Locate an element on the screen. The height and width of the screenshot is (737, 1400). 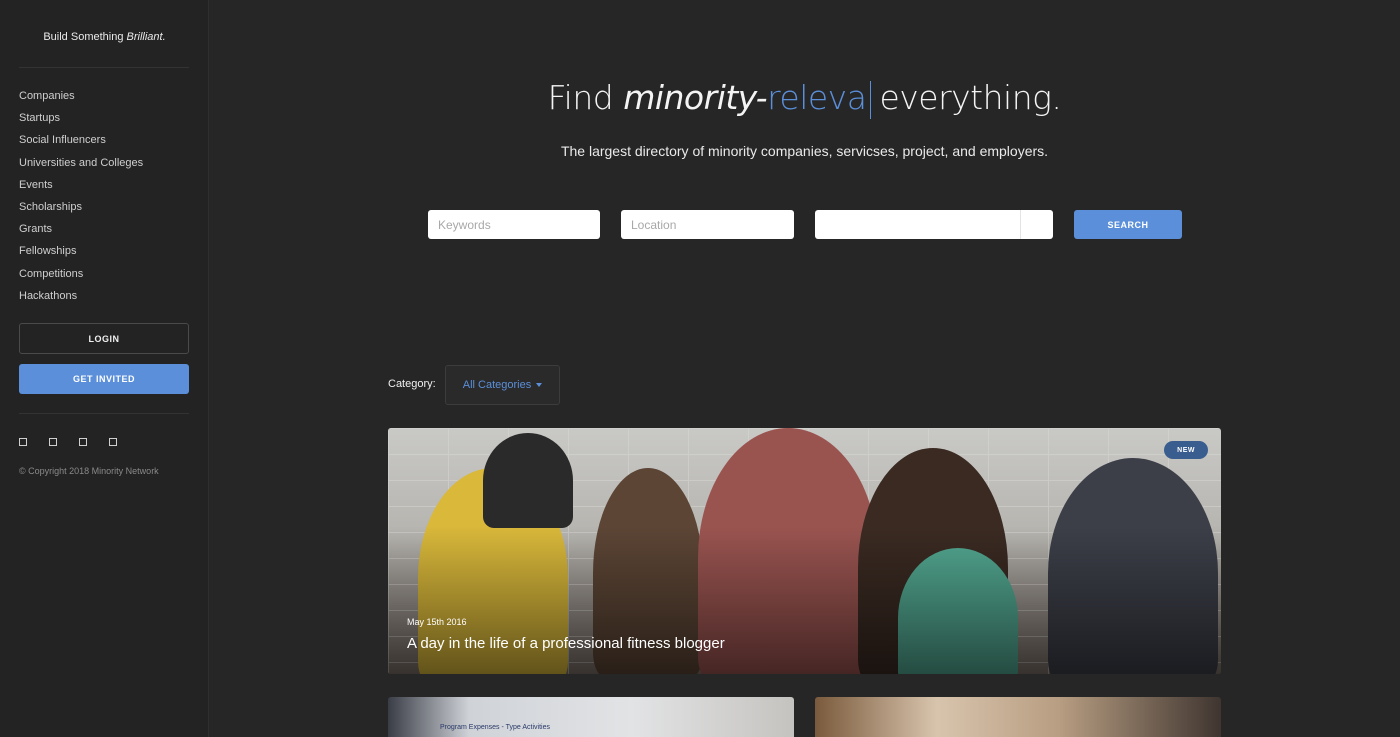
post-card: Program Expenses - Type Activities is located at coordinates (591, 717).